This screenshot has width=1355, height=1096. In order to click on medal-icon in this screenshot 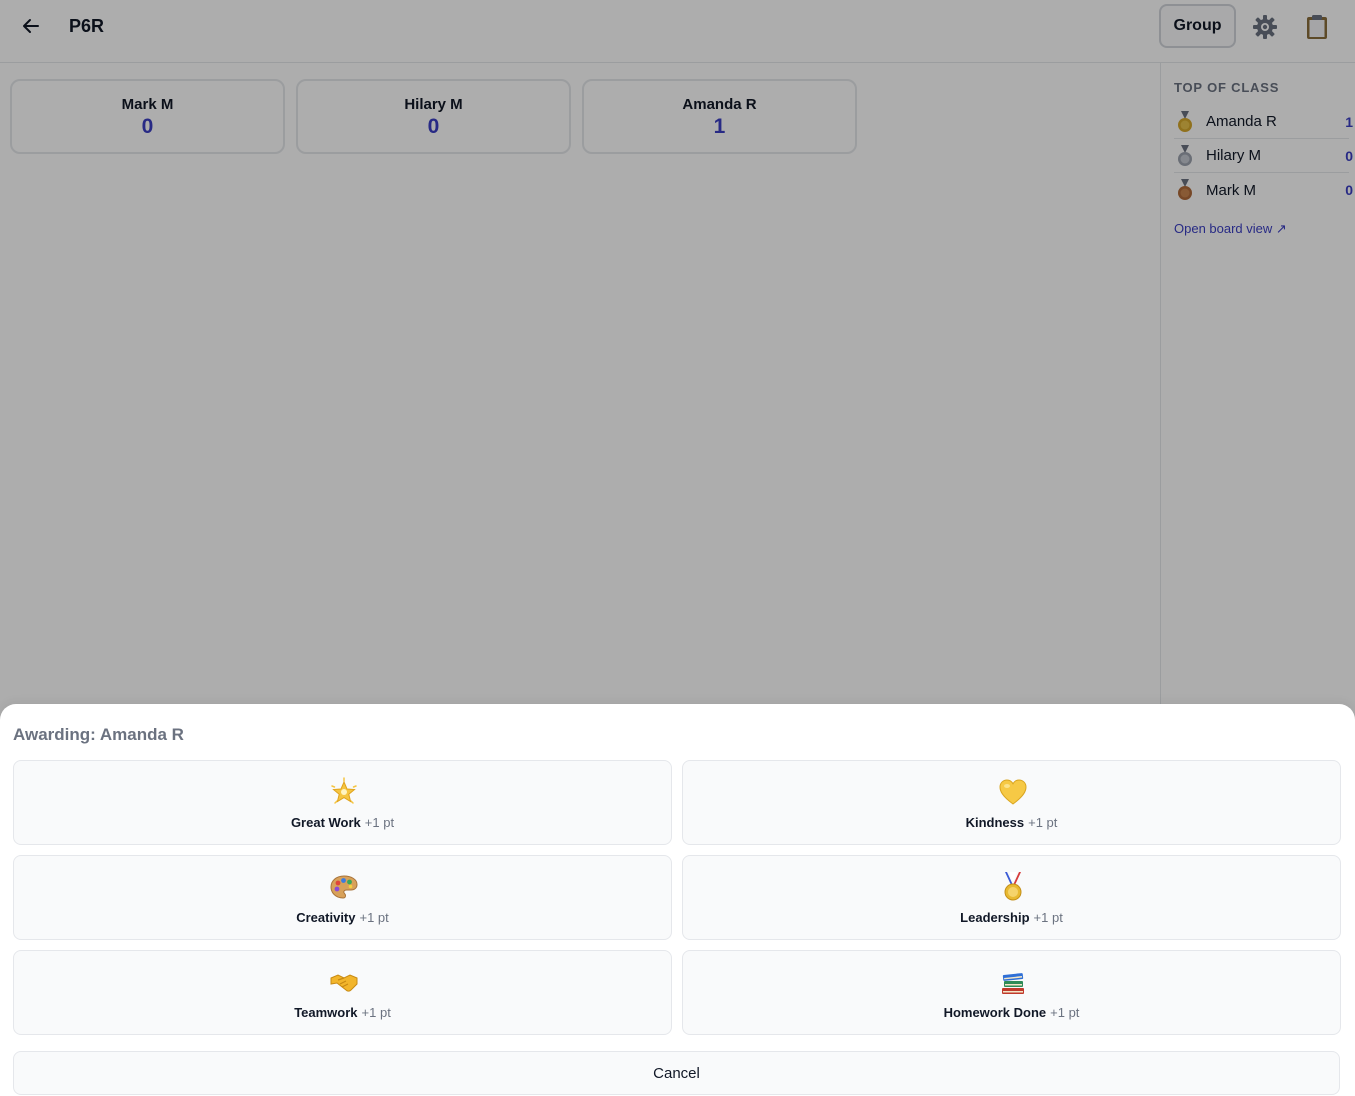, I will do `click(1013, 886)`.